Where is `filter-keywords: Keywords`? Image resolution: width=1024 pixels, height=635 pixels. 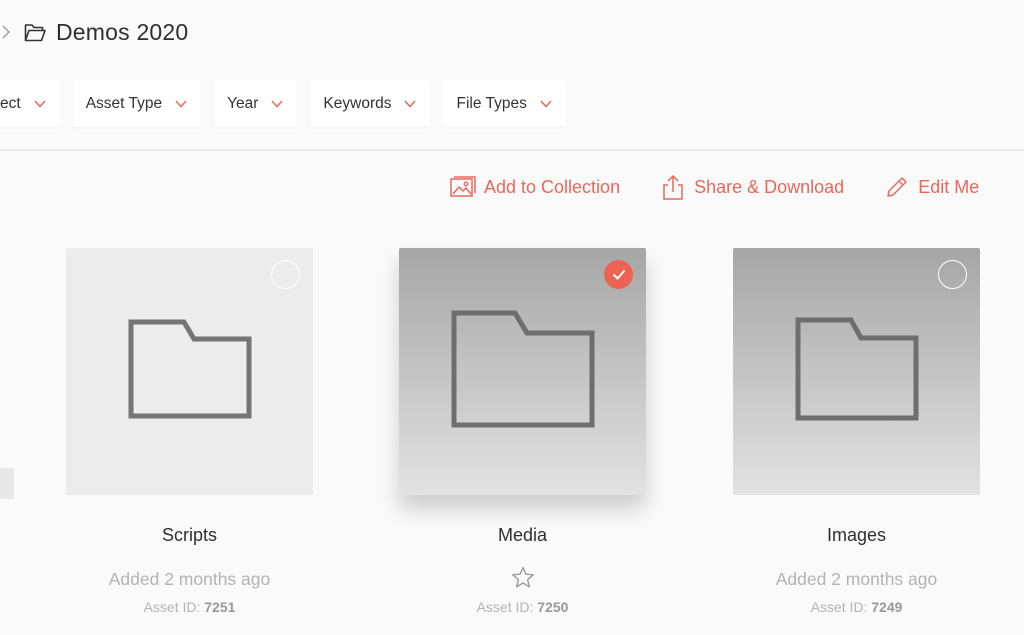 filter-keywords: Keywords is located at coordinates (370, 103).